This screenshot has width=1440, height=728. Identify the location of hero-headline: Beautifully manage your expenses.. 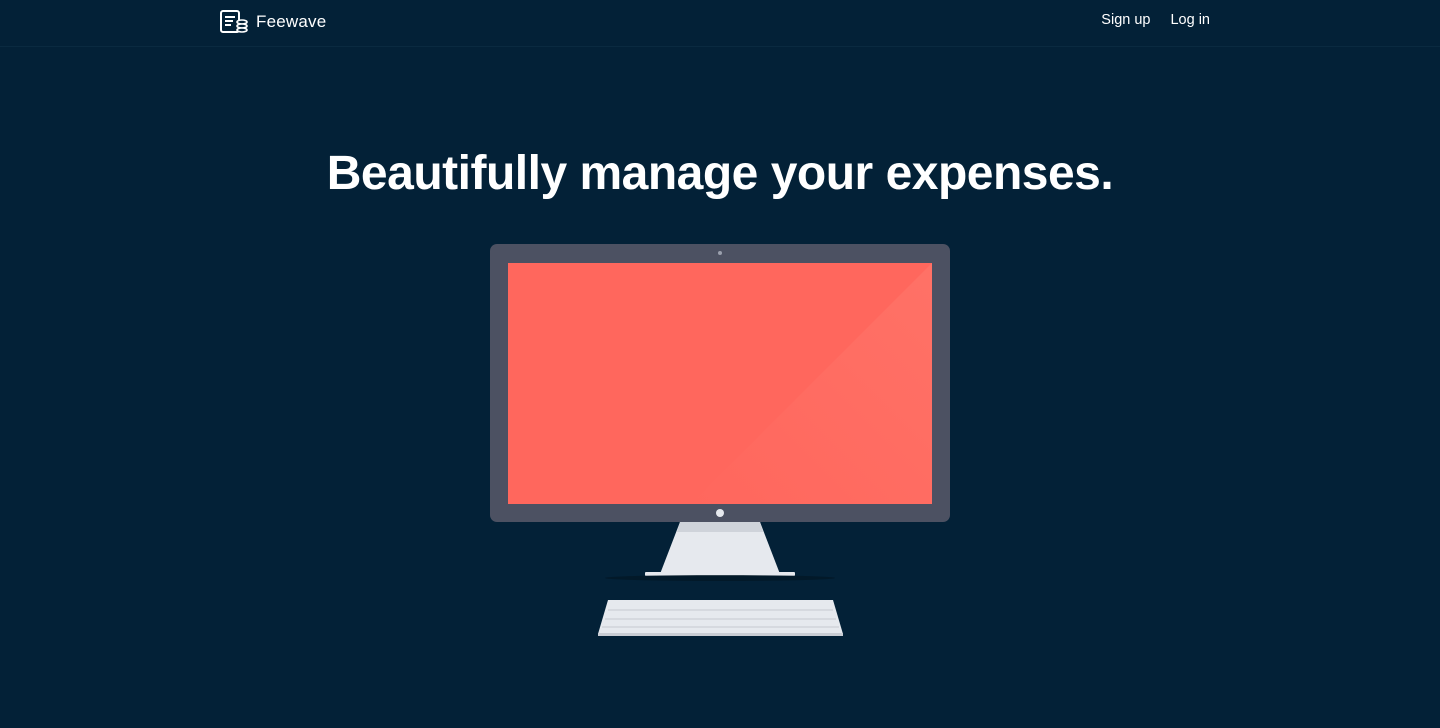
(720, 173).